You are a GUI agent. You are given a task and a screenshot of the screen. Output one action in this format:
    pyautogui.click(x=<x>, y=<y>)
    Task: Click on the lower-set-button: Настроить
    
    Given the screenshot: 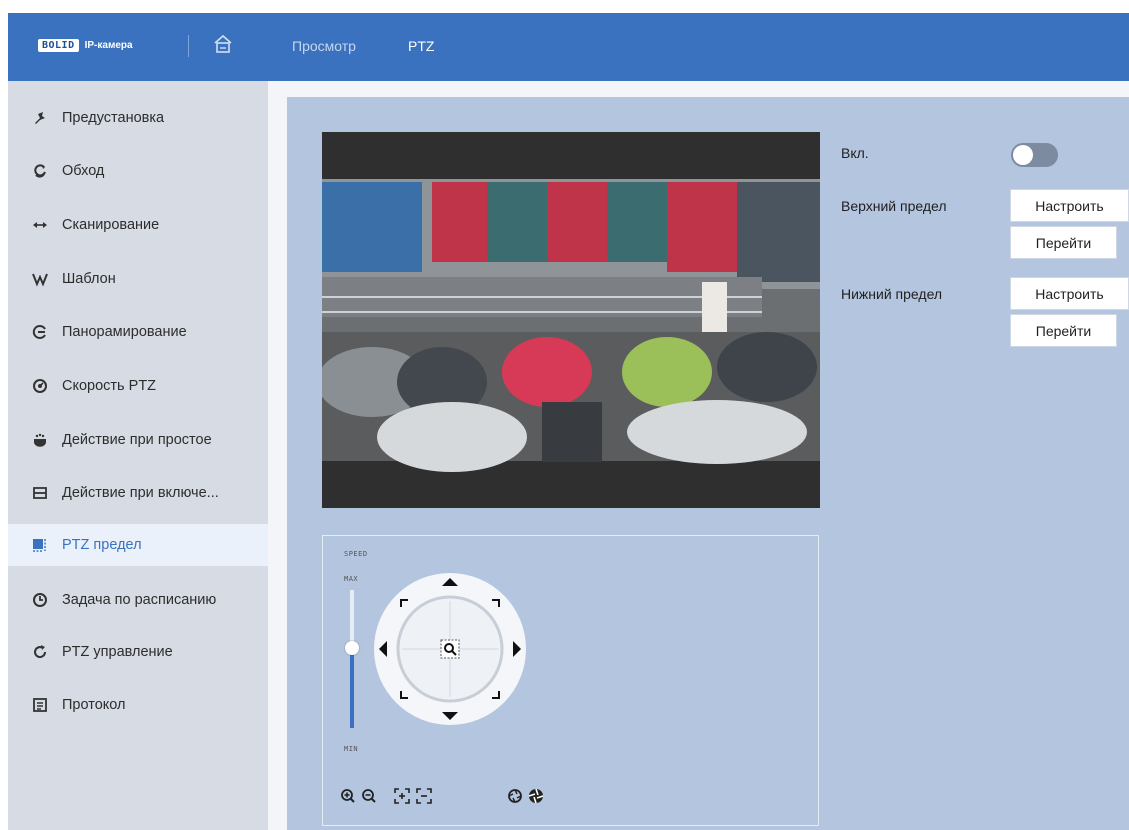 What is the action you would take?
    pyautogui.click(x=1069, y=293)
    